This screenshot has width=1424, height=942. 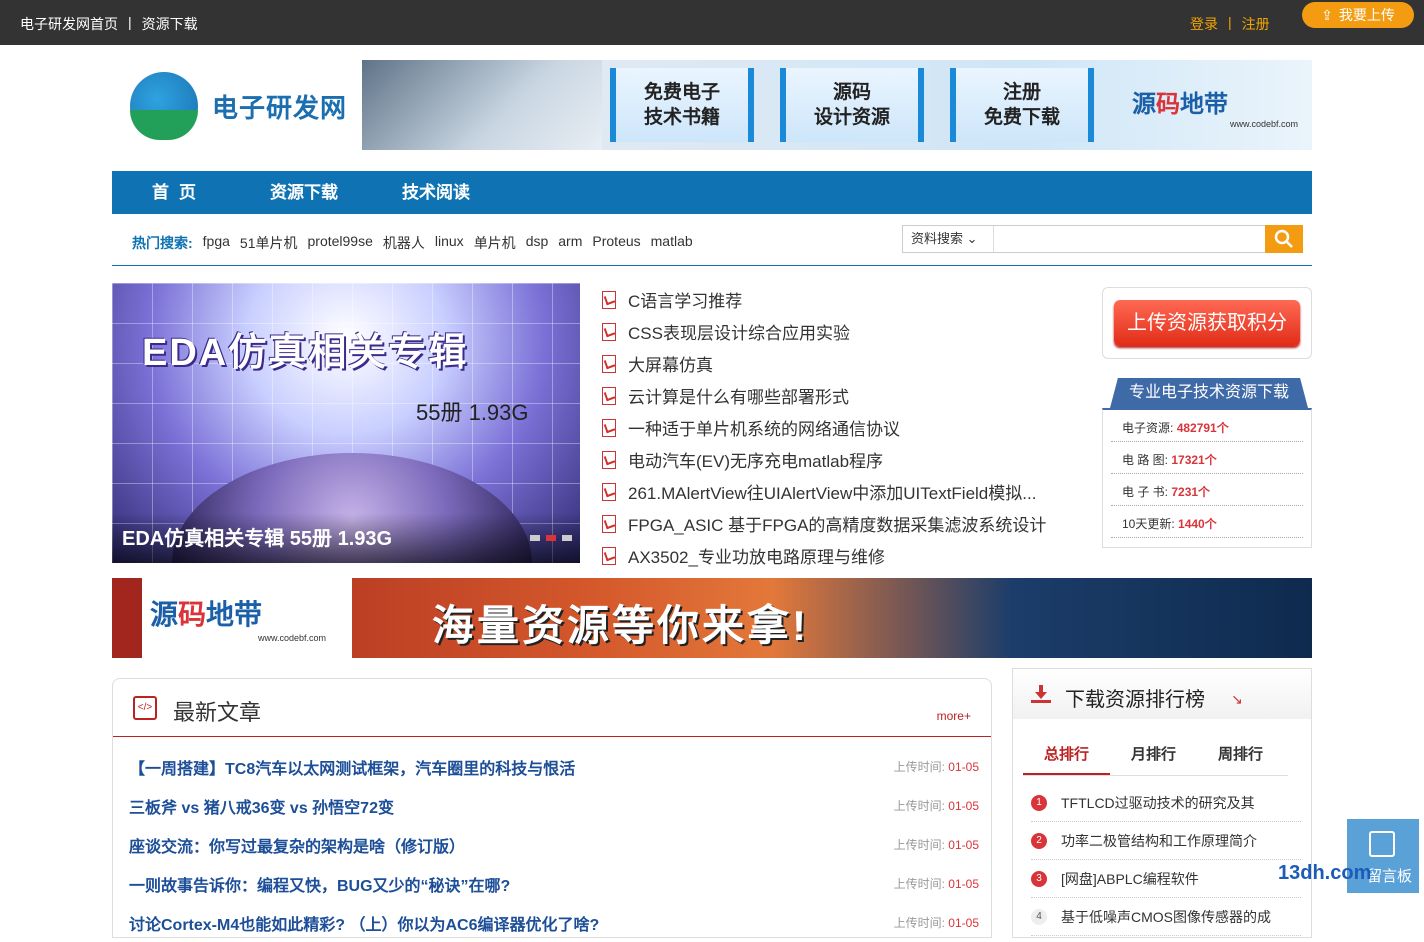 I want to click on stat-row: 电 子 书: 7231个, so click(x=1207, y=490).